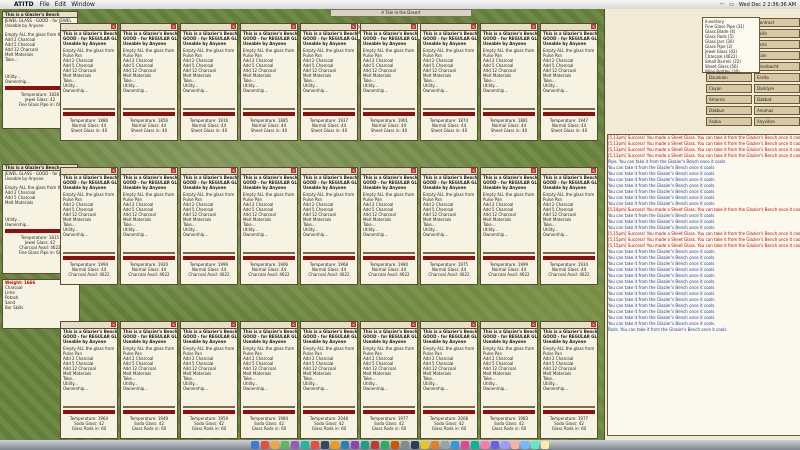 The height and width of the screenshot is (450, 800). I want to click on skill-tab: Tests, so click(777, 44).